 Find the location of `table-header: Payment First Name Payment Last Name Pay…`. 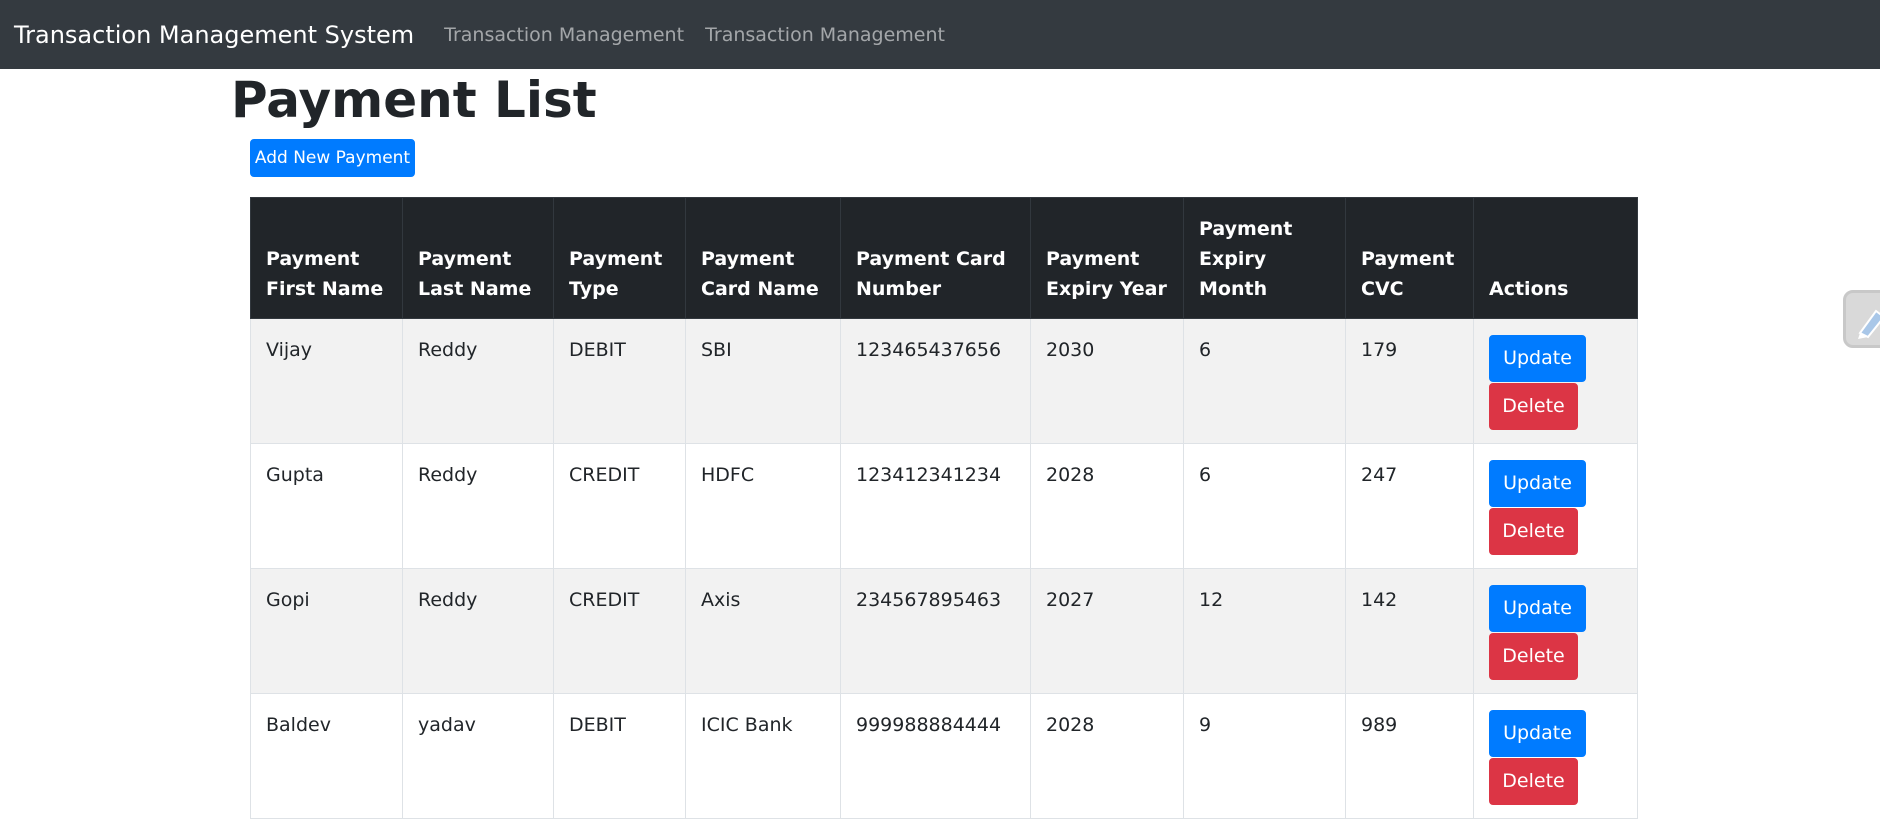

table-header: Payment First Name Payment Last Name Pay… is located at coordinates (944, 258).